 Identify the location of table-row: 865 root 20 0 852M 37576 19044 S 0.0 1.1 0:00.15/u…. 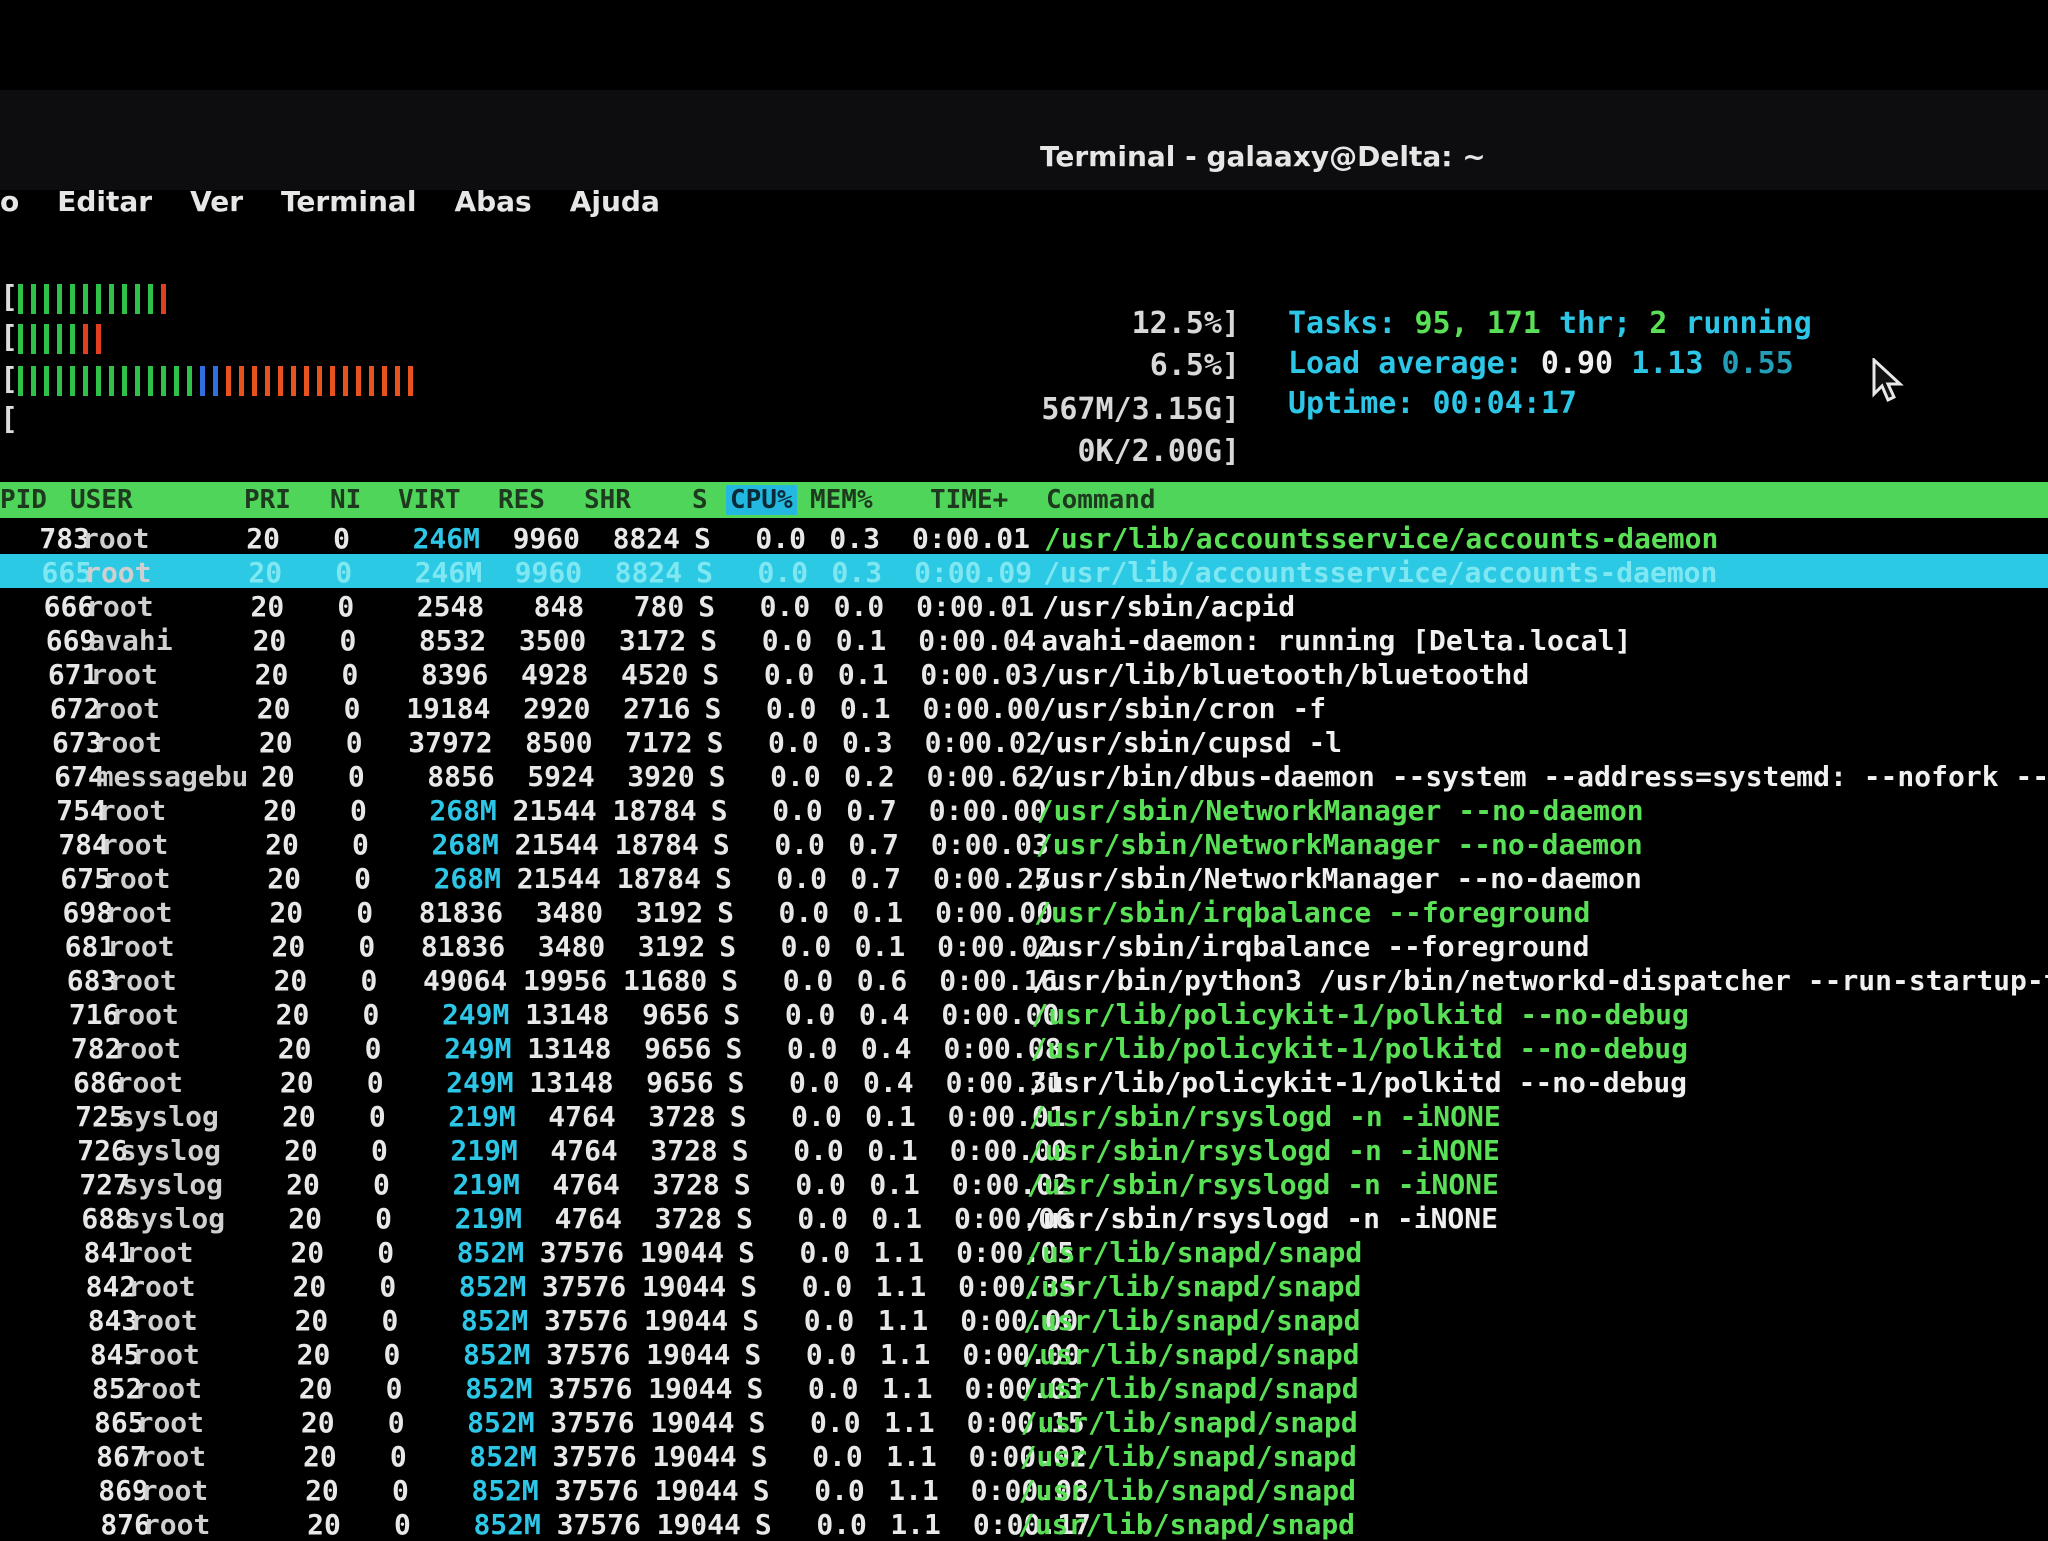
(1024, 1421).